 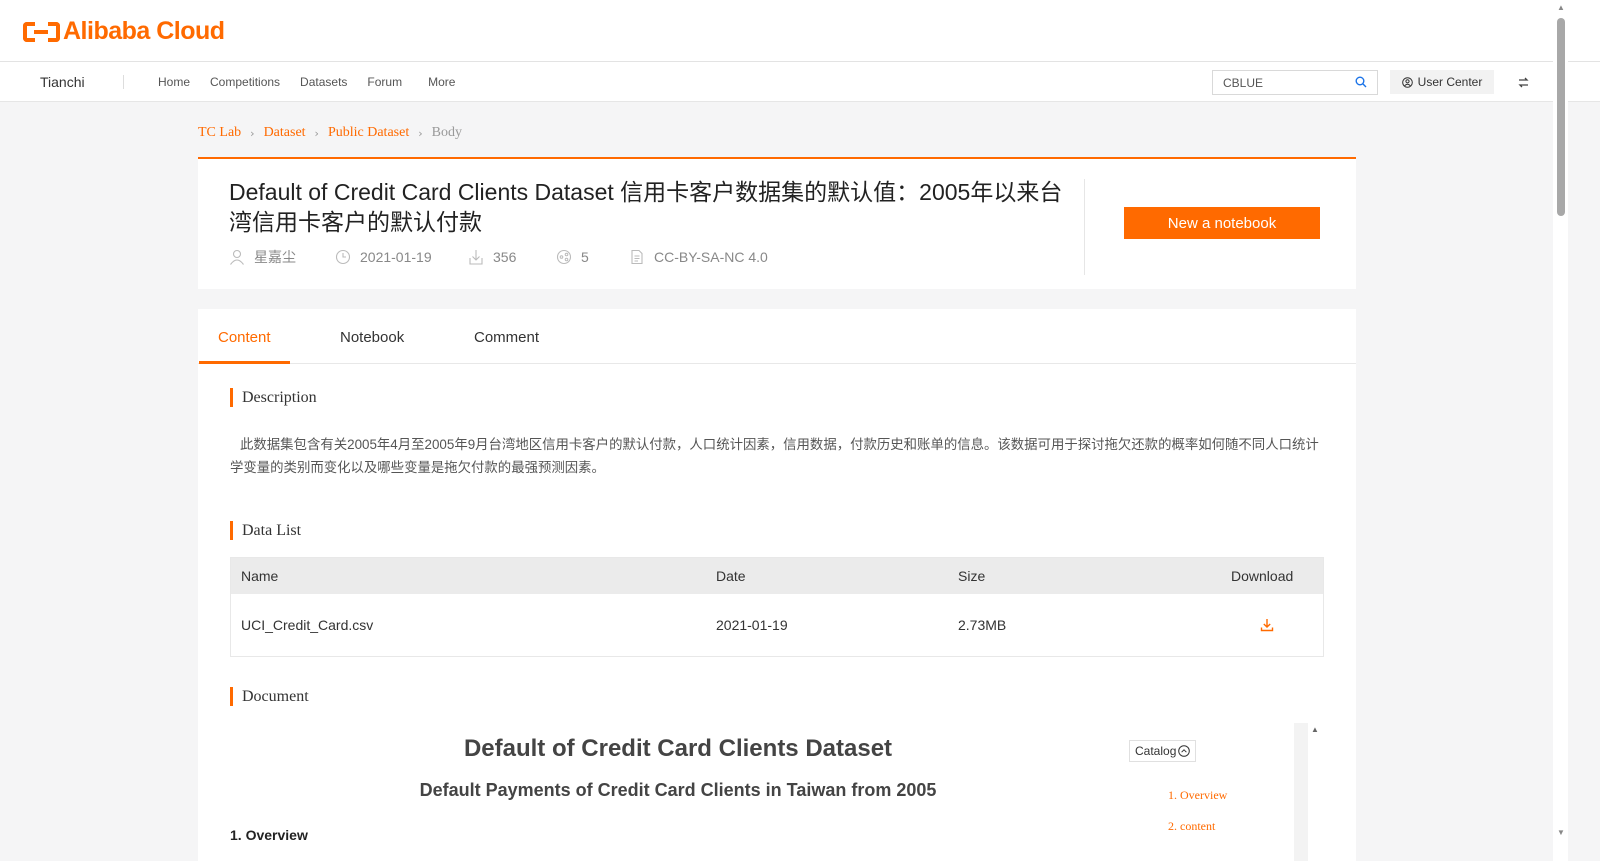 What do you see at coordinates (245, 82) in the screenshot?
I see `nav-link-competitions: Competitions` at bounding box center [245, 82].